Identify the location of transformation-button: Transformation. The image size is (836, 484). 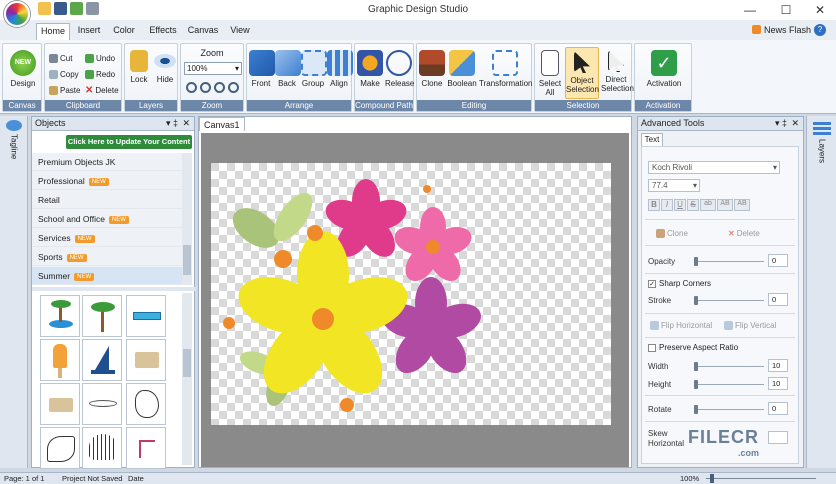
(506, 69).